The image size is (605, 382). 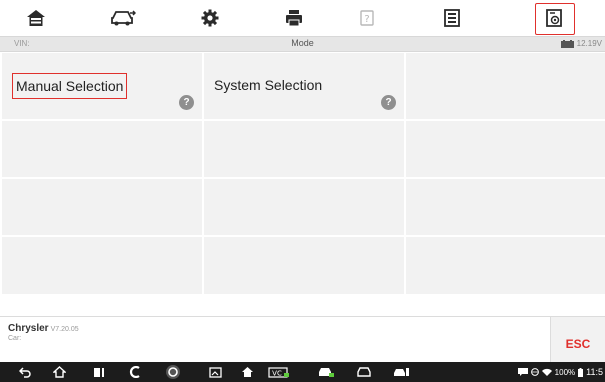 I want to click on car-label: Car:, so click(x=15, y=338).